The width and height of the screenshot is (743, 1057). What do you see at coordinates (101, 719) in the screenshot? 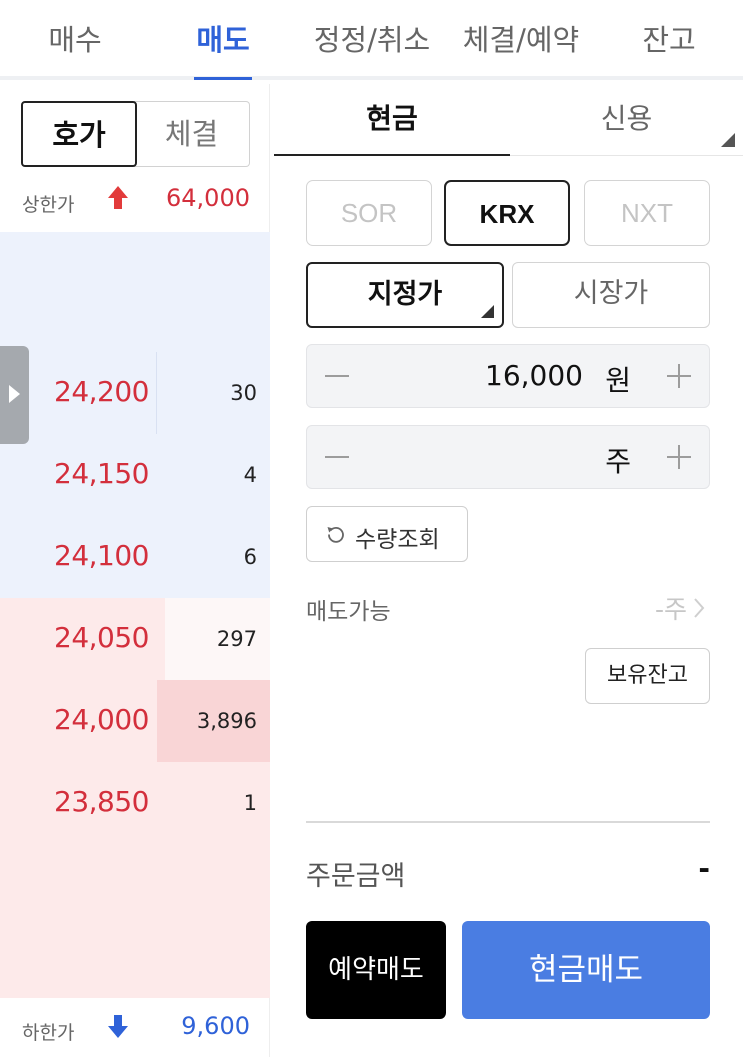
I see `row-price: 24,000` at bounding box center [101, 719].